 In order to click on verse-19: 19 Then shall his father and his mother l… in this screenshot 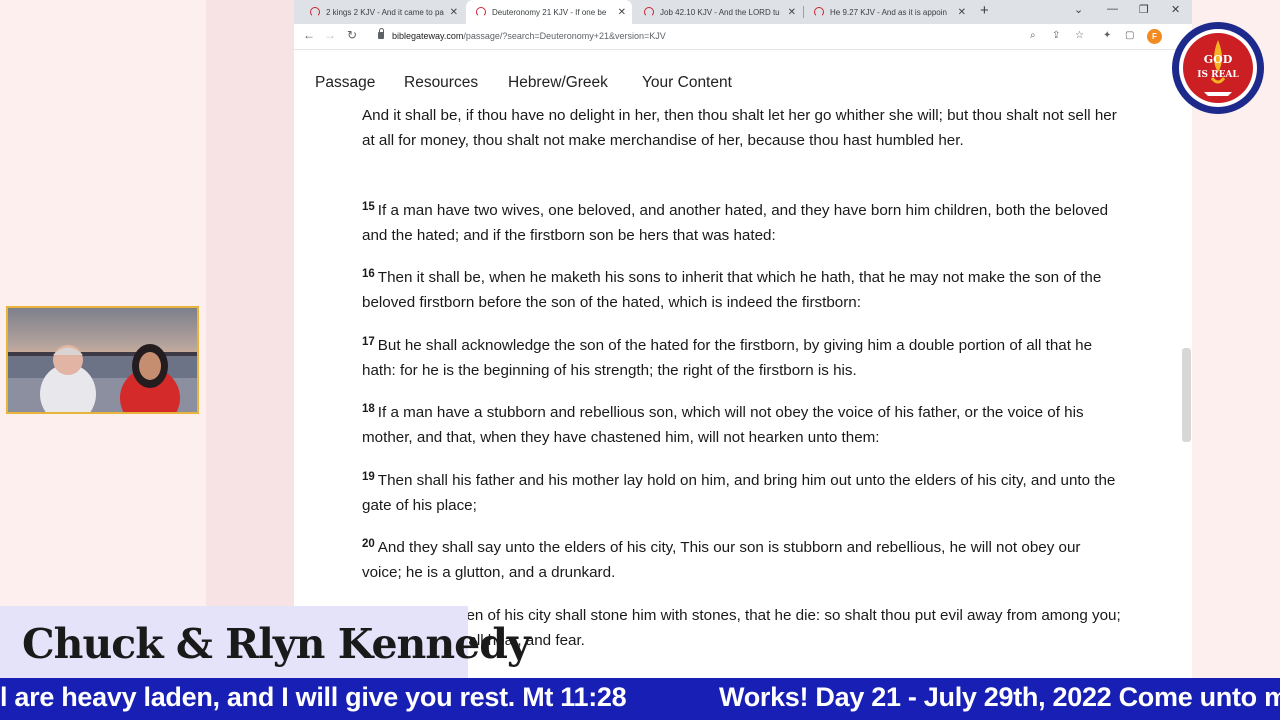, I will do `click(743, 491)`.